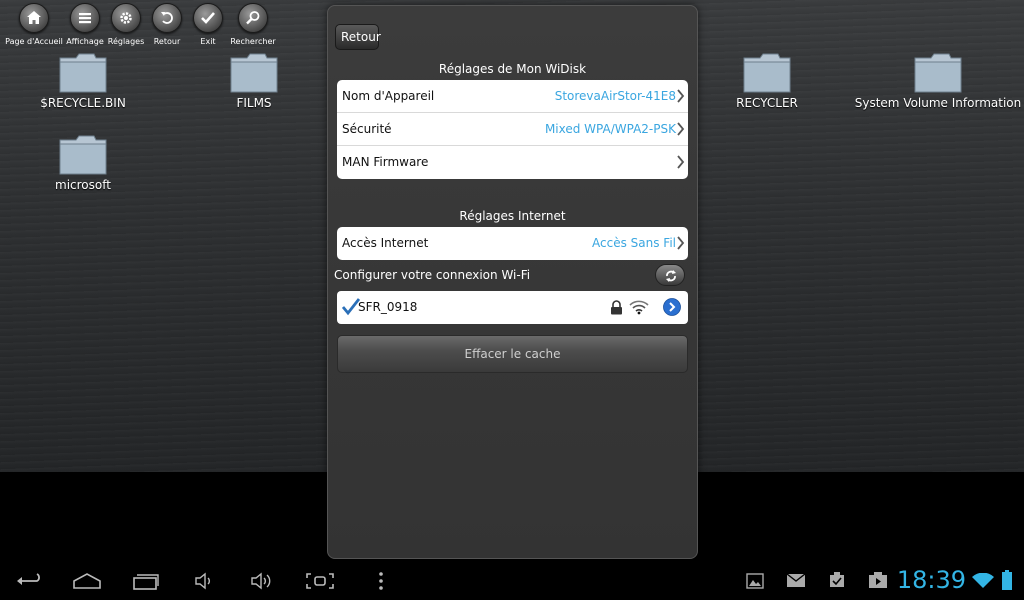 Image resolution: width=1024 pixels, height=600 pixels. I want to click on info-arrow-icon, so click(672, 307).